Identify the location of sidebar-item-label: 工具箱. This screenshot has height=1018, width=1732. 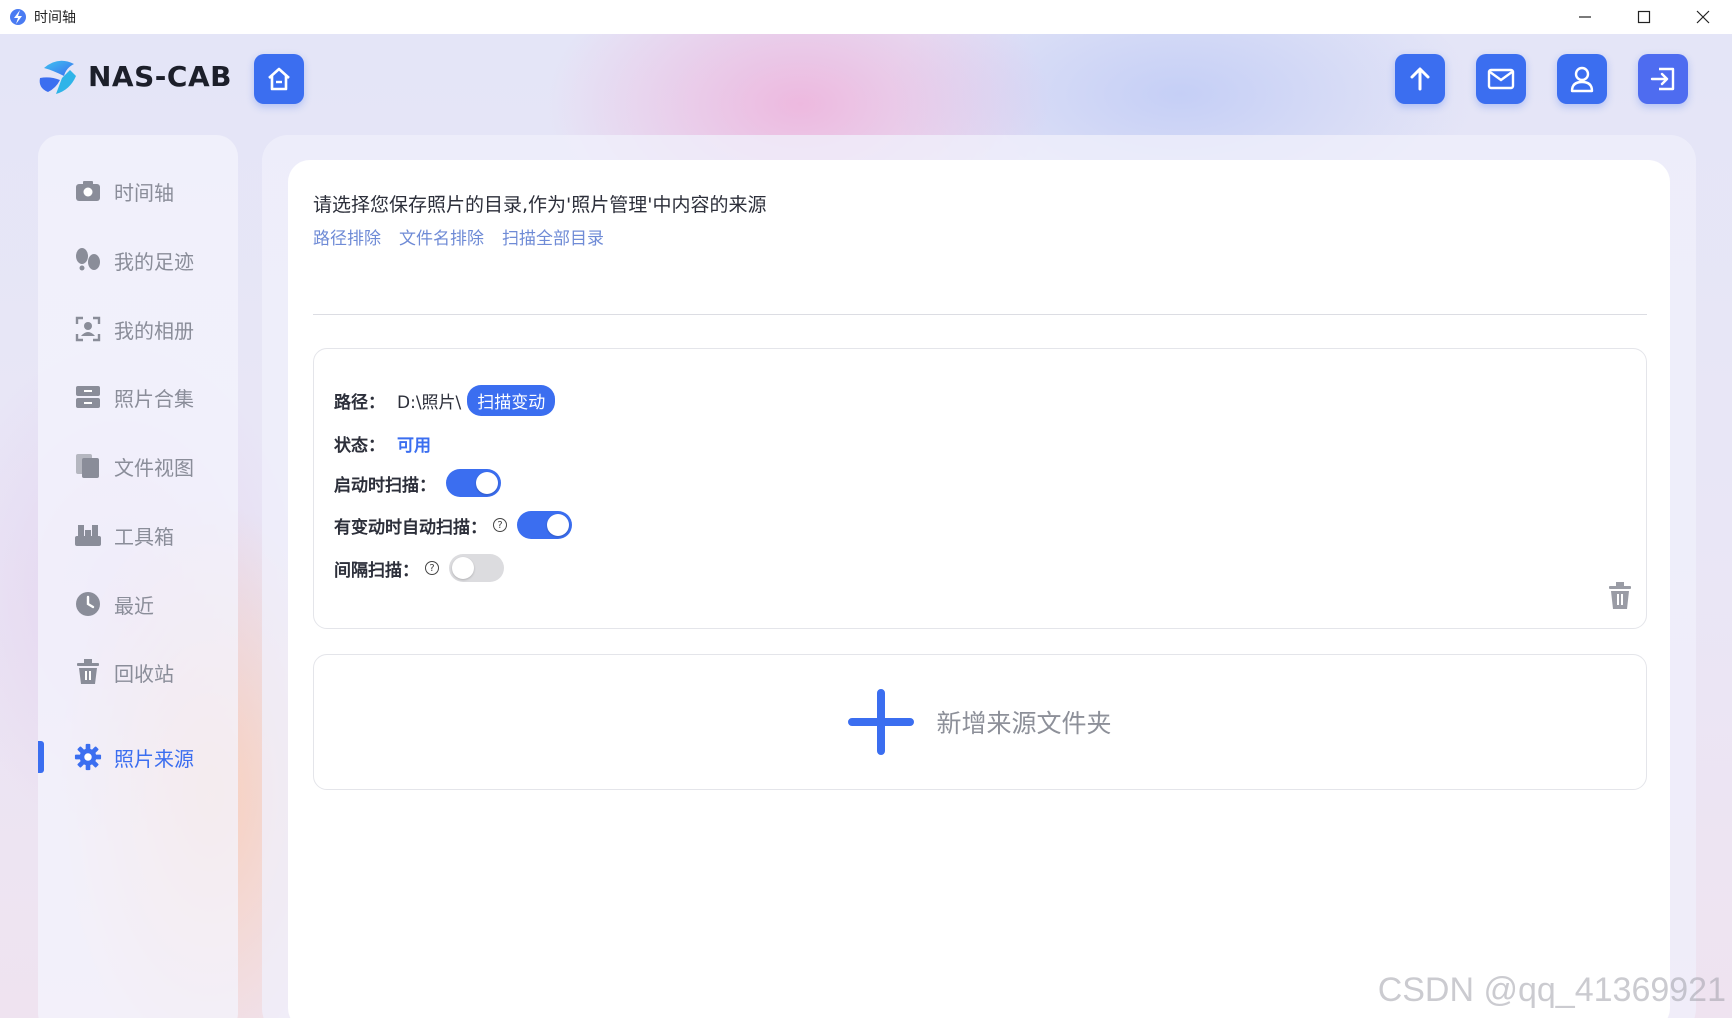
(144, 536).